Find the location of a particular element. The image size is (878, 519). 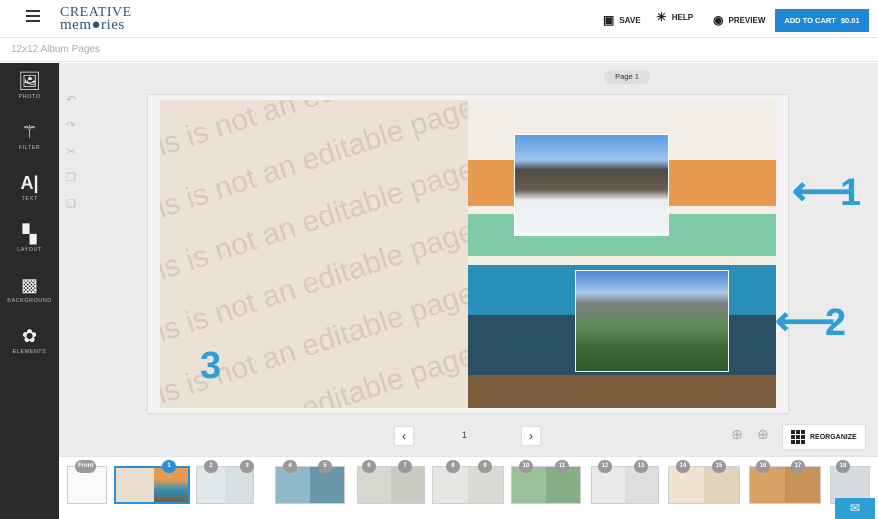

sidebar-item-filter: ⚚ FILTER is located at coordinates (29, 136).